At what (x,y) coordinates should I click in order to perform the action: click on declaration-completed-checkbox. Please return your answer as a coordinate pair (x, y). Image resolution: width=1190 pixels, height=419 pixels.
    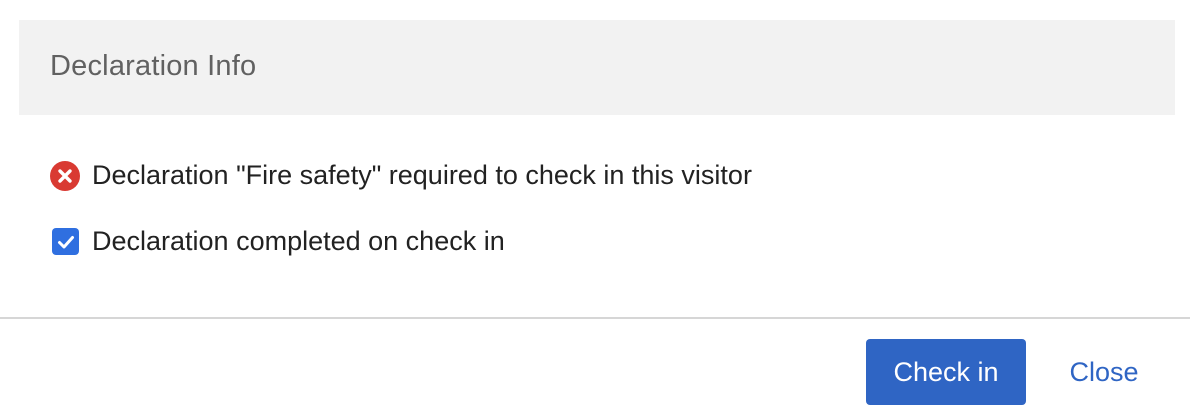
    Looking at the image, I should click on (65, 241).